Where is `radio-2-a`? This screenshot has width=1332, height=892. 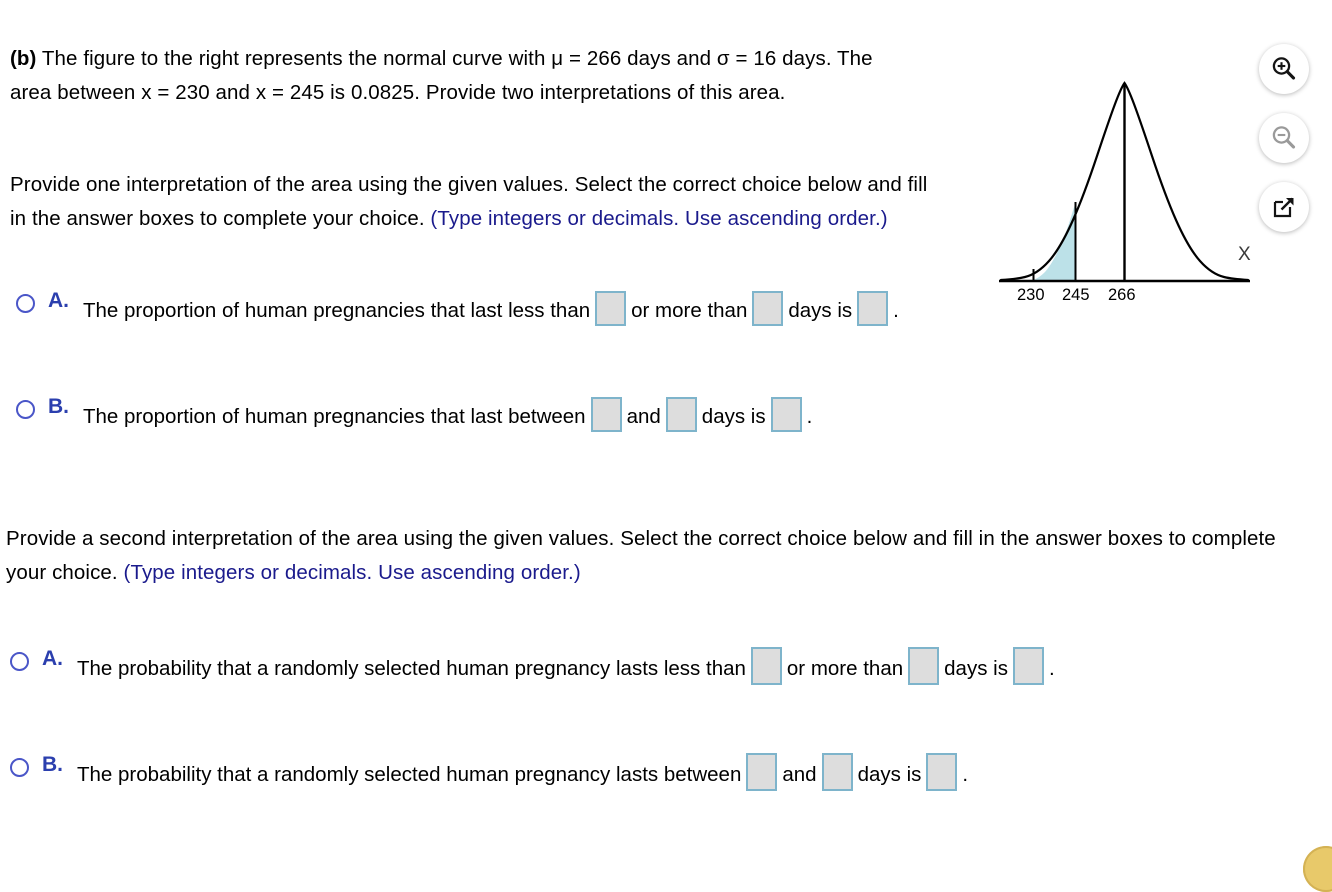 radio-2-a is located at coordinates (19, 661).